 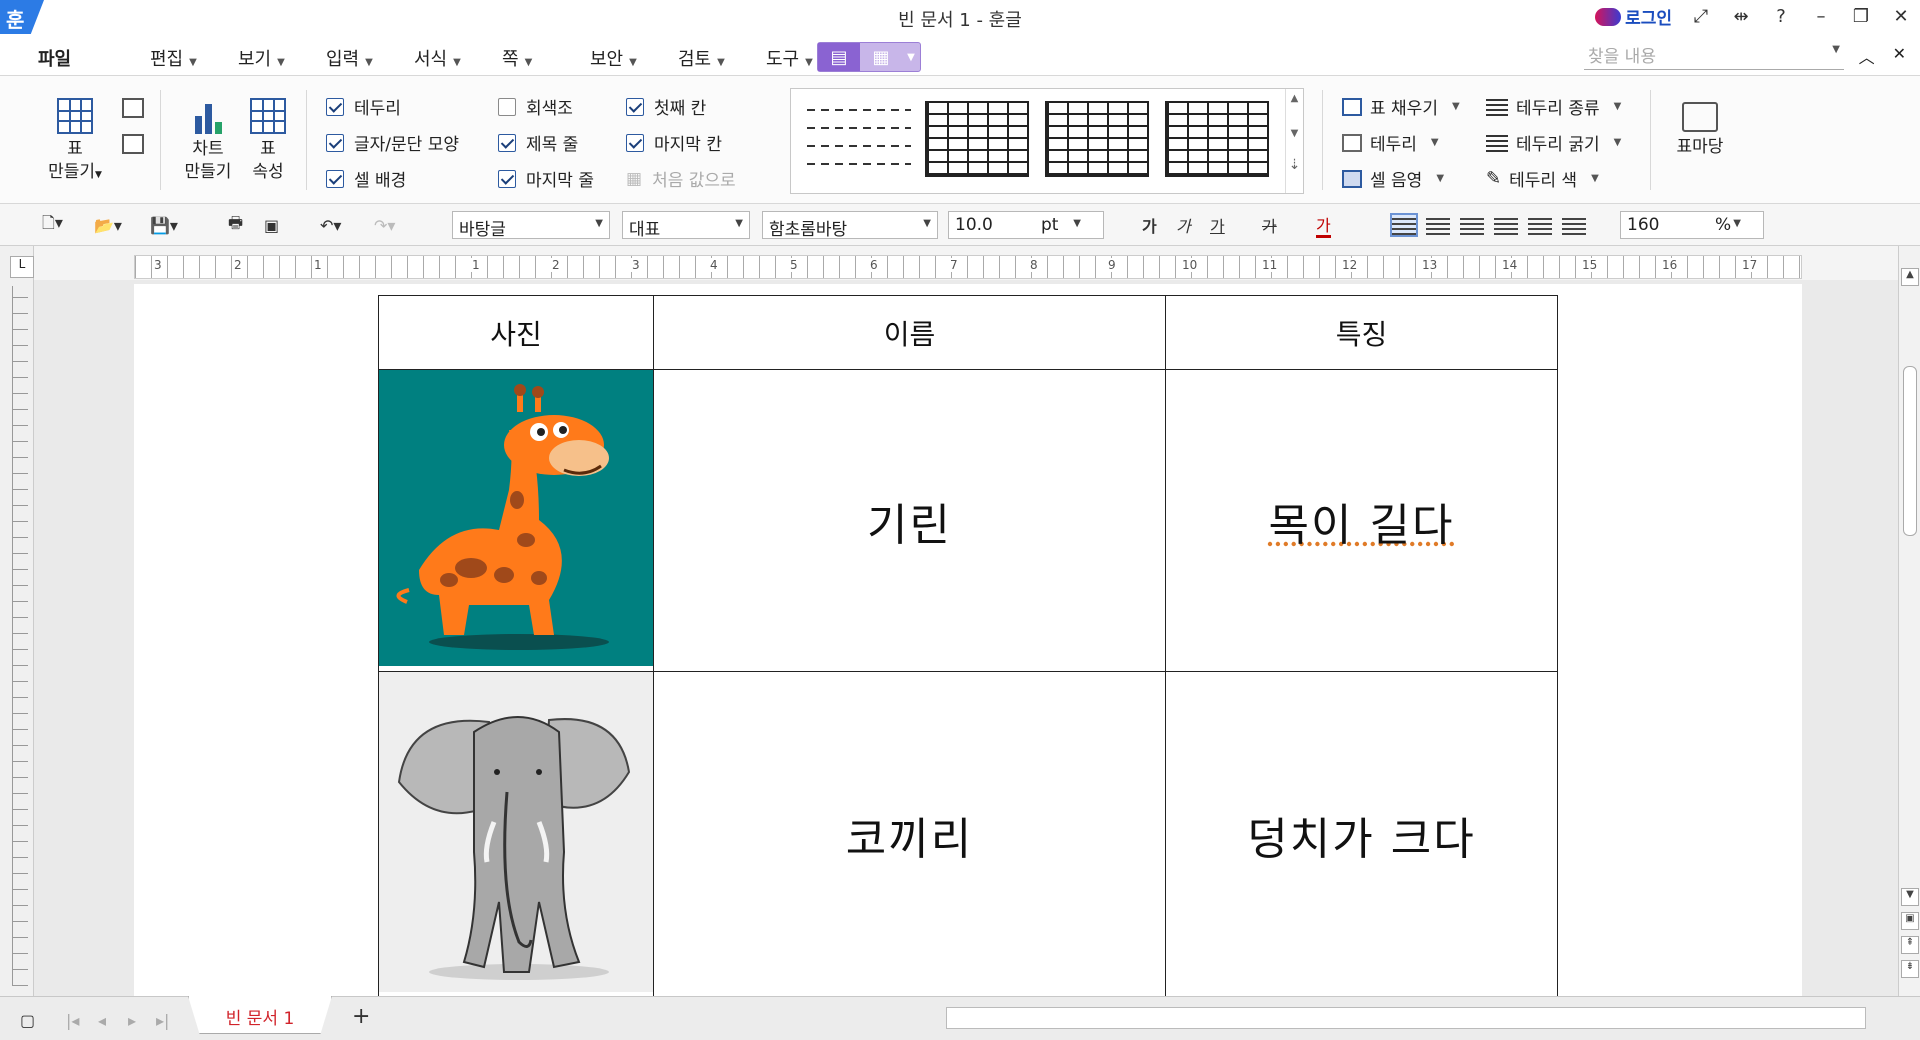 What do you see at coordinates (1217, 225) in the screenshot?
I see `underline-button: 가` at bounding box center [1217, 225].